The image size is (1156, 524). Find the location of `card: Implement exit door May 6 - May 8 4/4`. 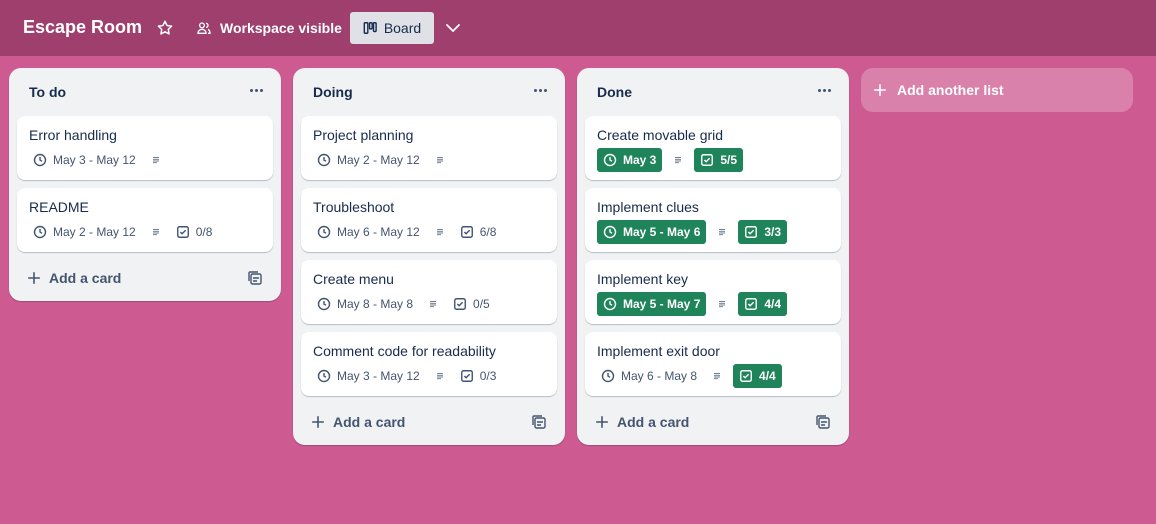

card: Implement exit door May 6 - May 8 4/4 is located at coordinates (713, 364).